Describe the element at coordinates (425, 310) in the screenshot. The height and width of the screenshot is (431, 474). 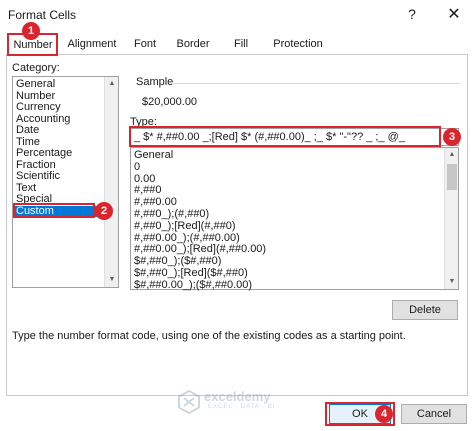
I see `delete-button: Delete` at that location.